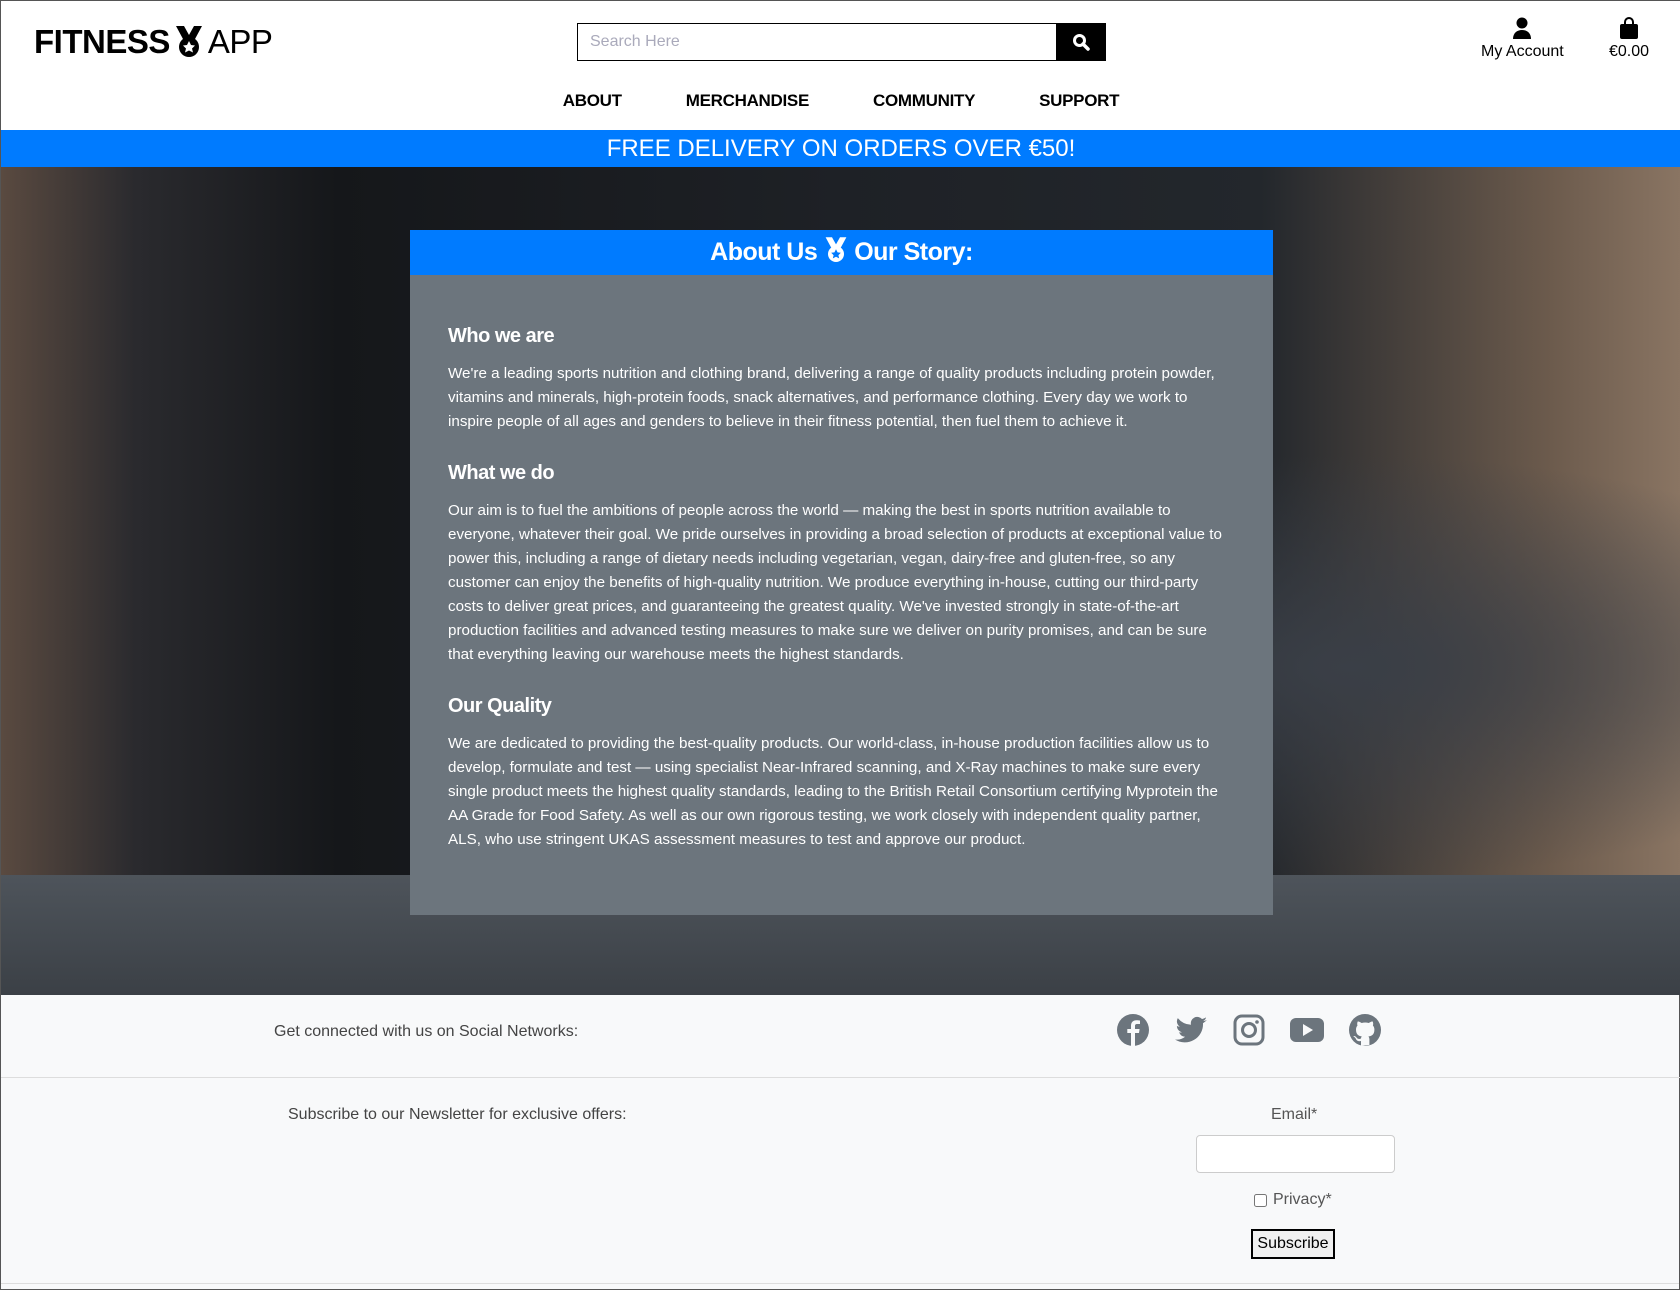 This screenshot has height=1290, width=1680. What do you see at coordinates (1307, 1030) in the screenshot?
I see `youtube-icon` at bounding box center [1307, 1030].